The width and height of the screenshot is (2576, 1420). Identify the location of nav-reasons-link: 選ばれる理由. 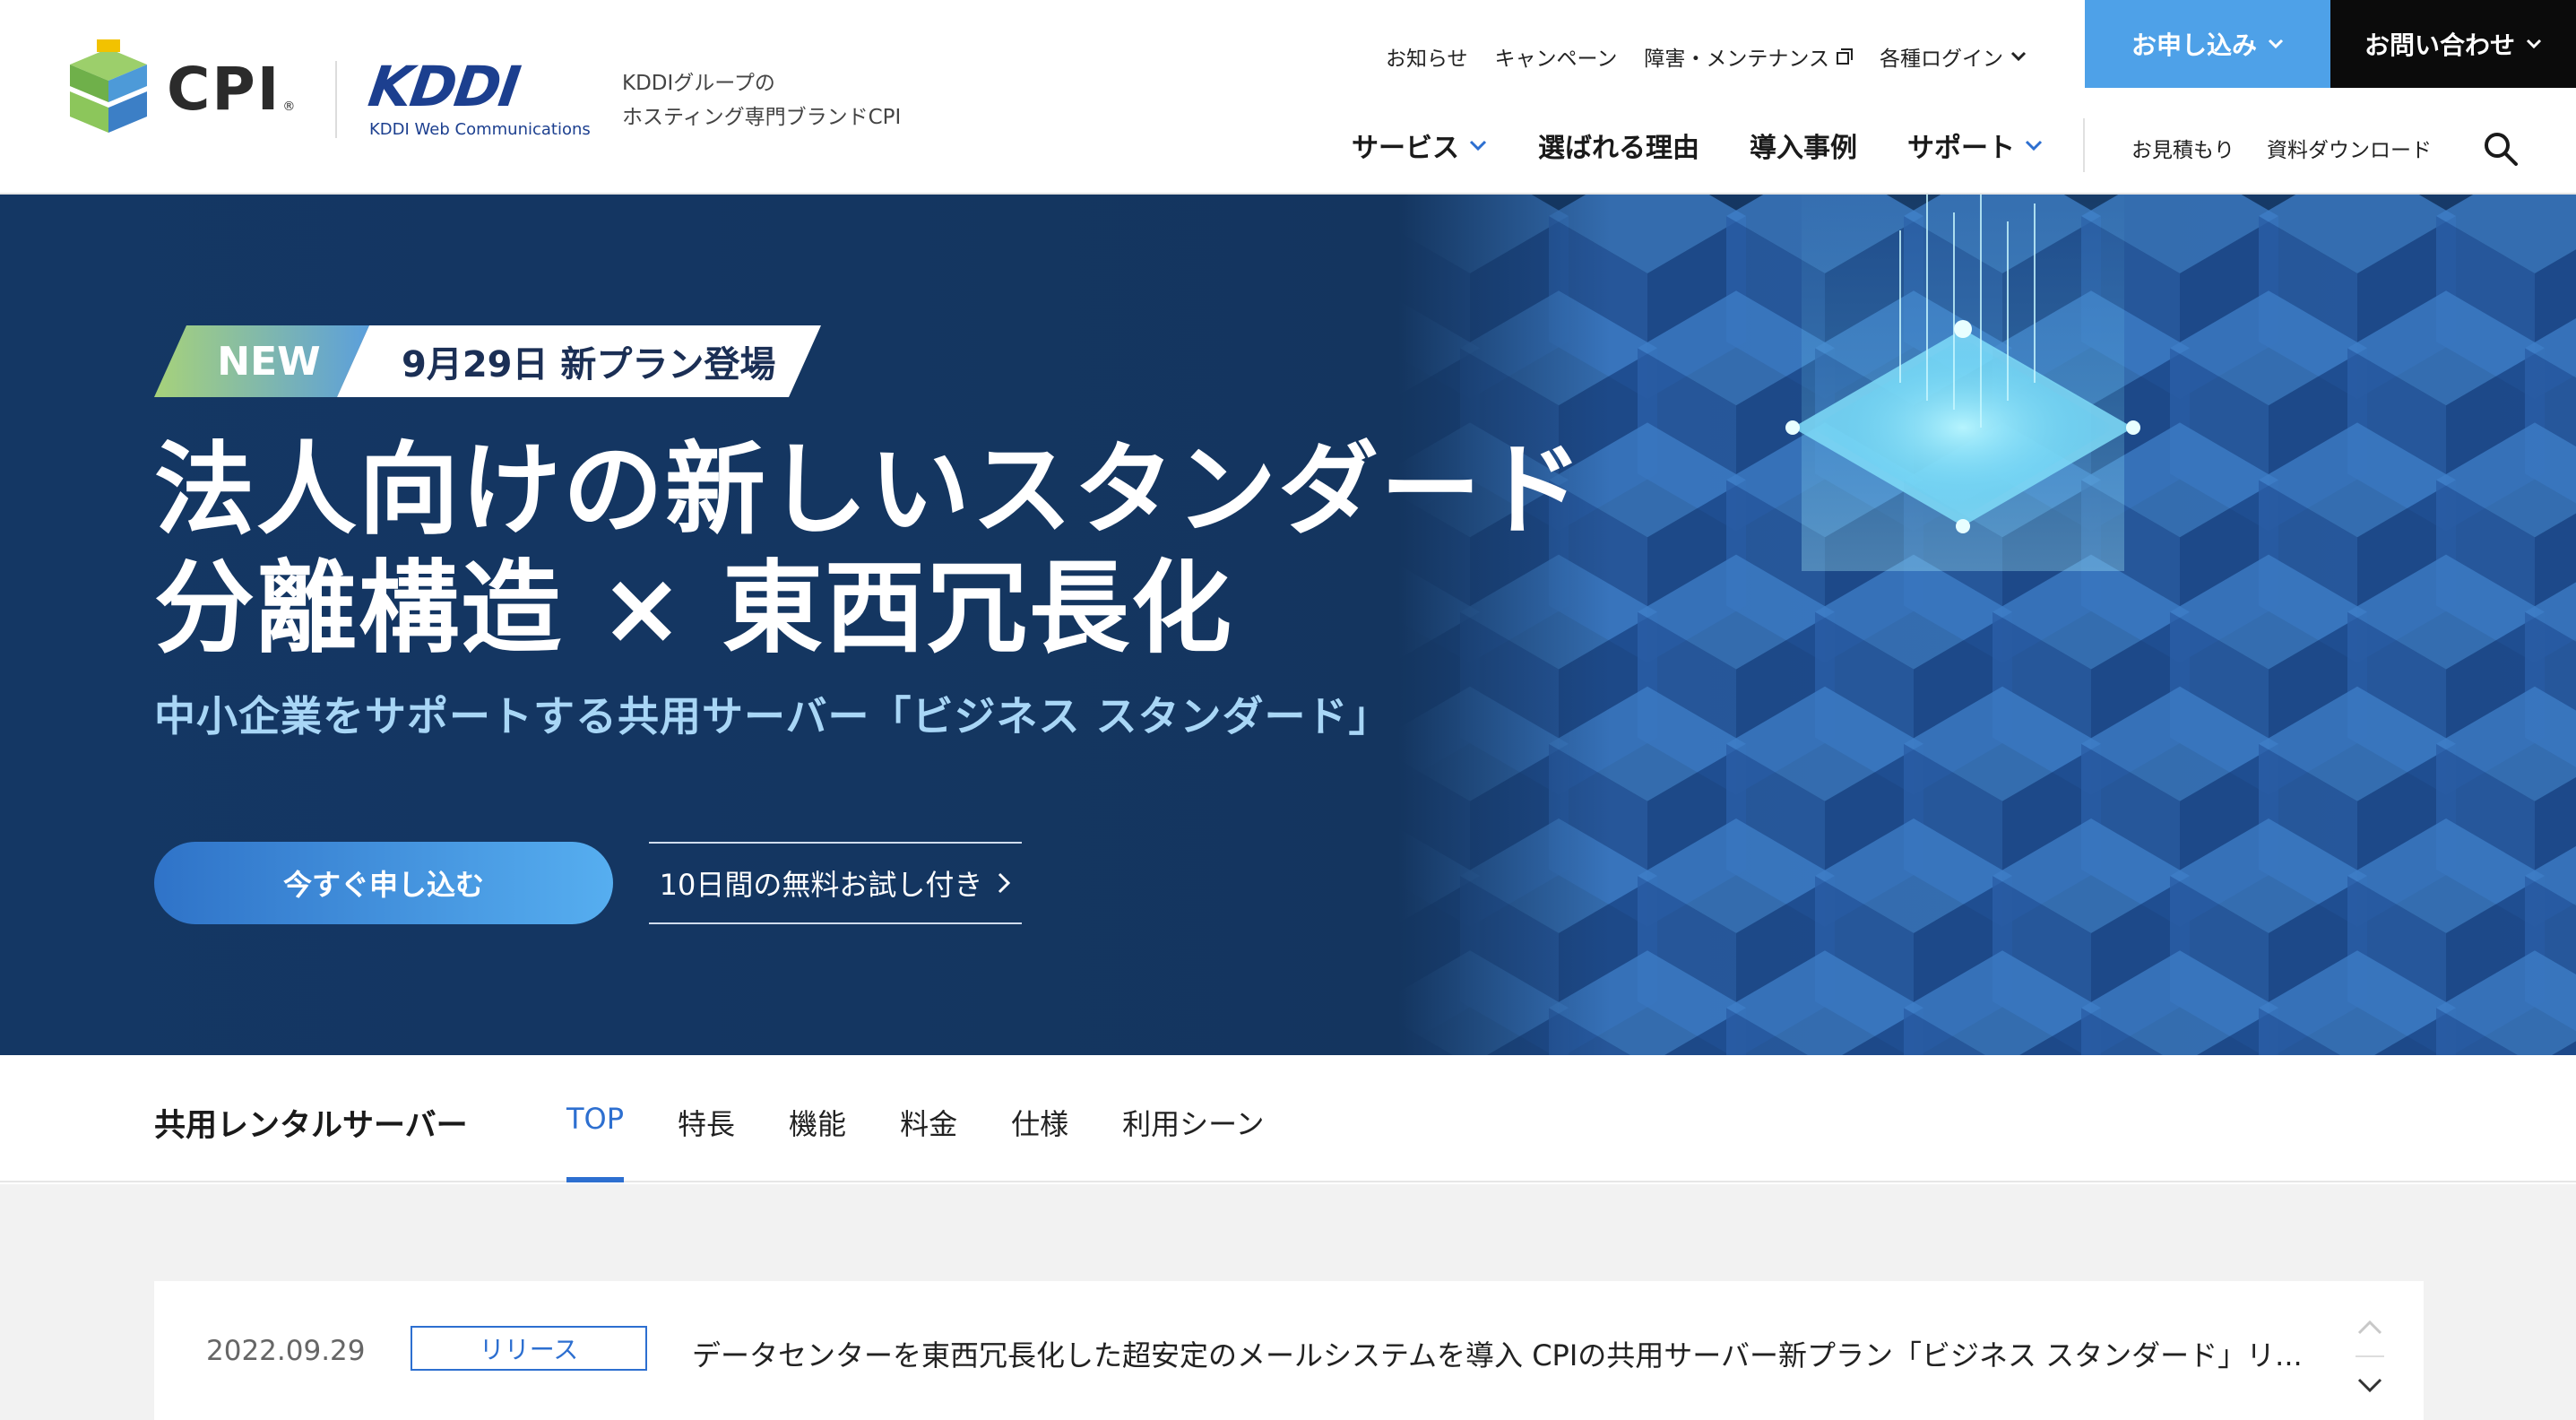
(1618, 146).